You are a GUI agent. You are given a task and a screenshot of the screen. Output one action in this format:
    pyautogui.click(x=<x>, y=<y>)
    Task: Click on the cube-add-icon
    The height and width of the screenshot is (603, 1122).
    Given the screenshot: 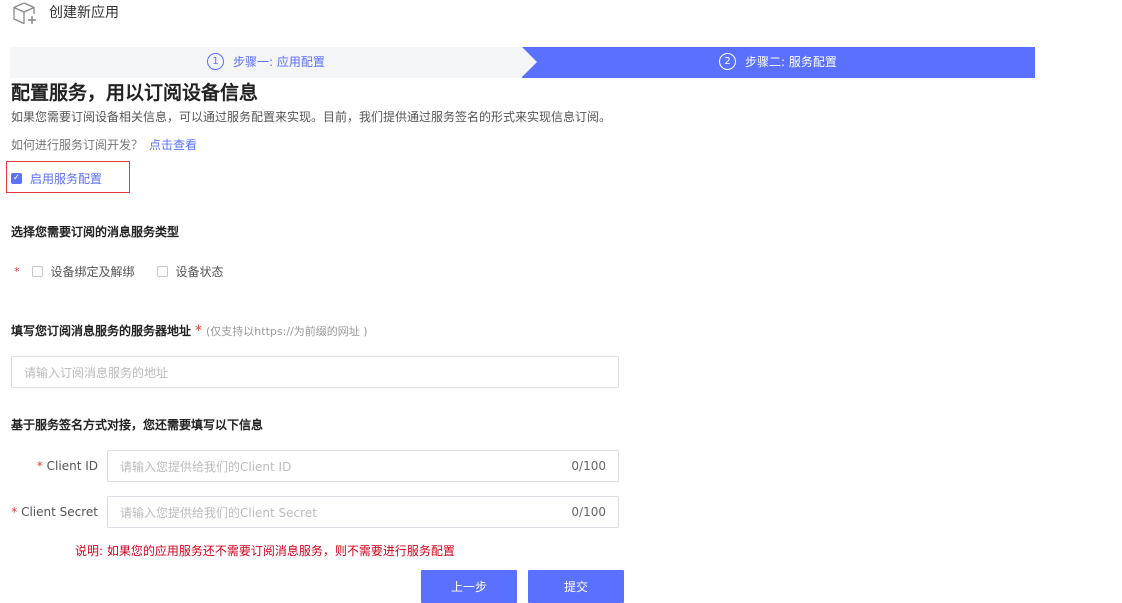 What is the action you would take?
    pyautogui.click(x=25, y=14)
    